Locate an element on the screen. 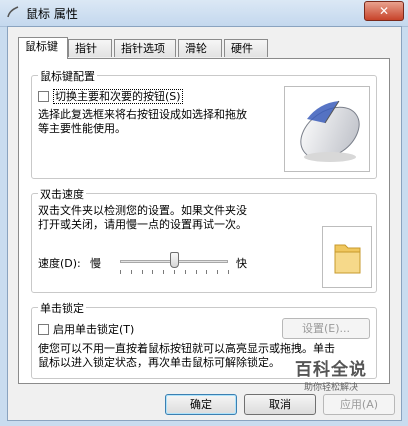  watermark-title: 百科全说 is located at coordinates (331, 370).